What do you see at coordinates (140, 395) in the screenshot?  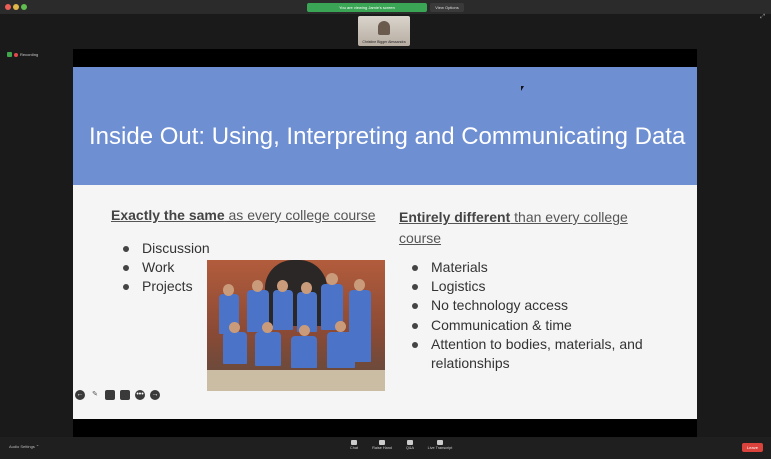 I see `more-options-icon: •••` at bounding box center [140, 395].